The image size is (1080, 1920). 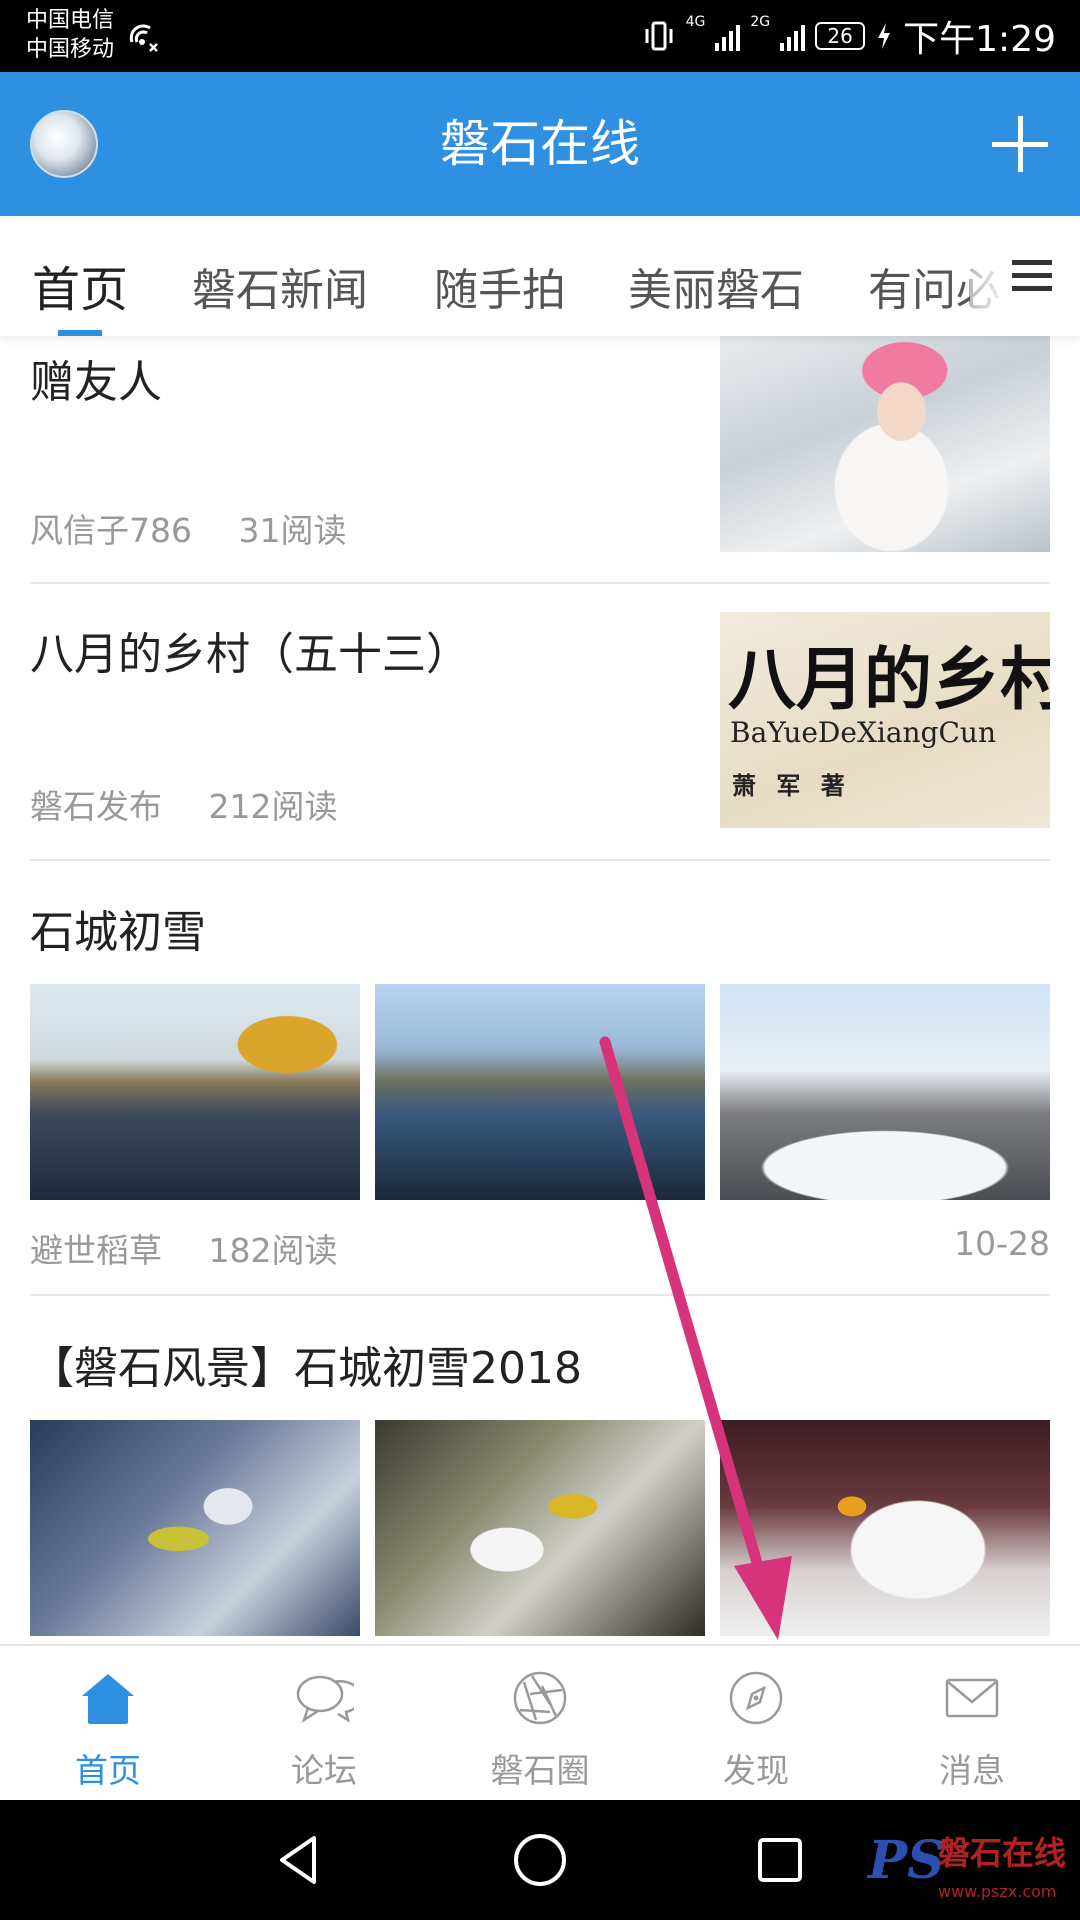 I want to click on nav-label: 首页, so click(x=108, y=1770).